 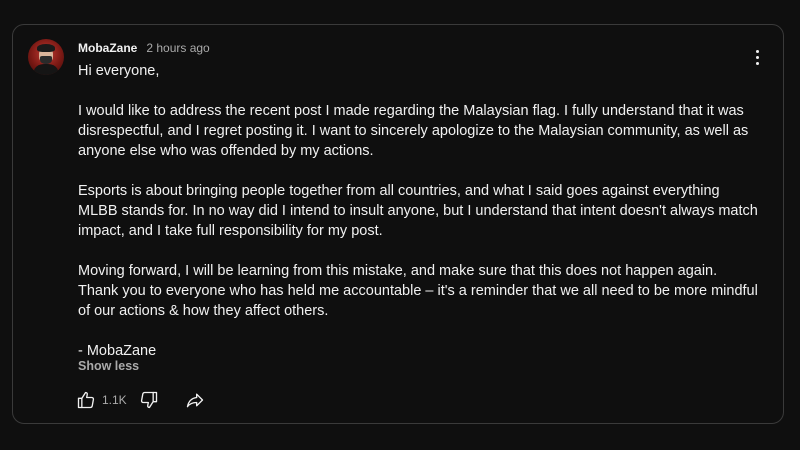 I want to click on post-actions: 1.1K, so click(x=140, y=400).